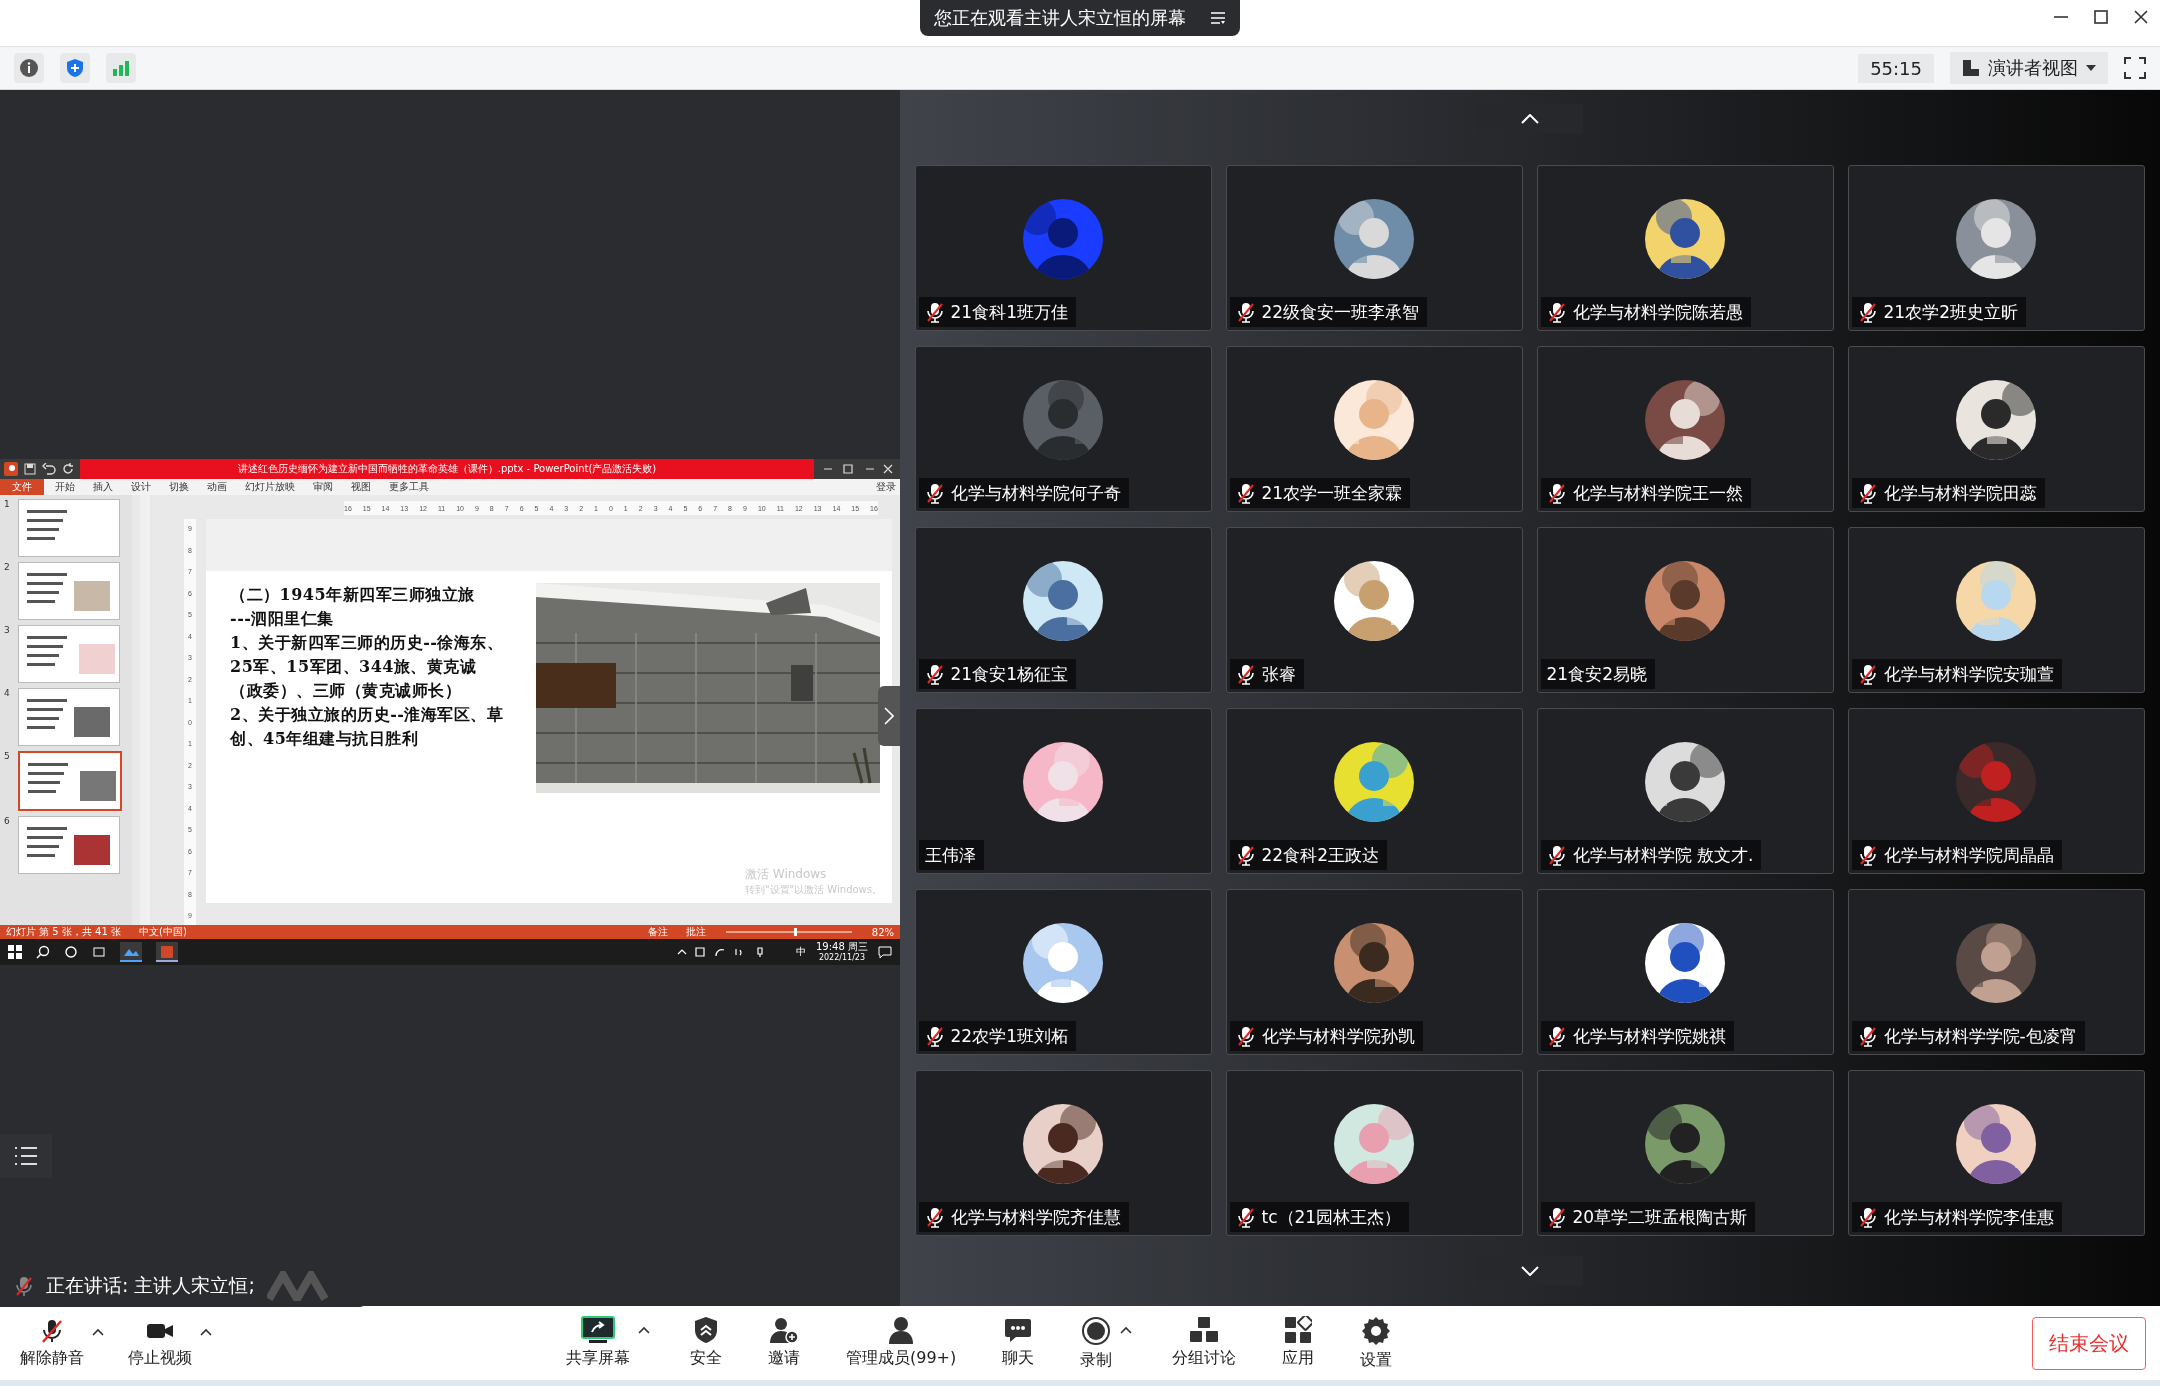 The width and height of the screenshot is (2160, 1386). I want to click on participant-name: 化学与材料学院孙凯, so click(1338, 1036).